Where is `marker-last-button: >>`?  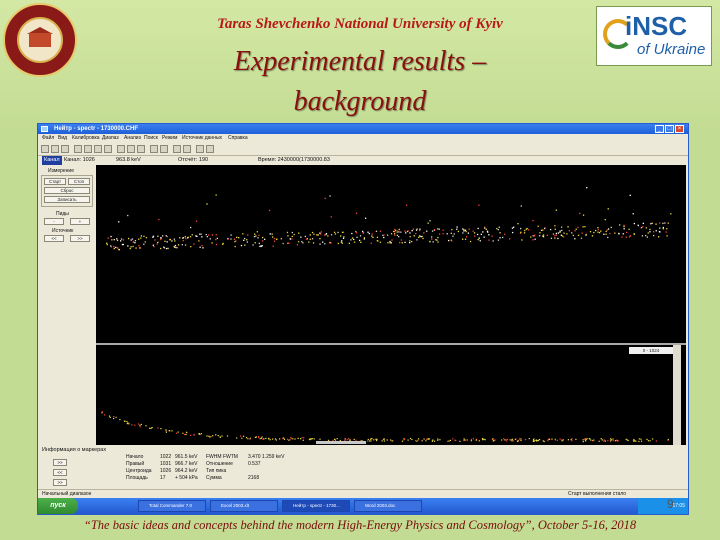 marker-last-button: >> is located at coordinates (60, 482).